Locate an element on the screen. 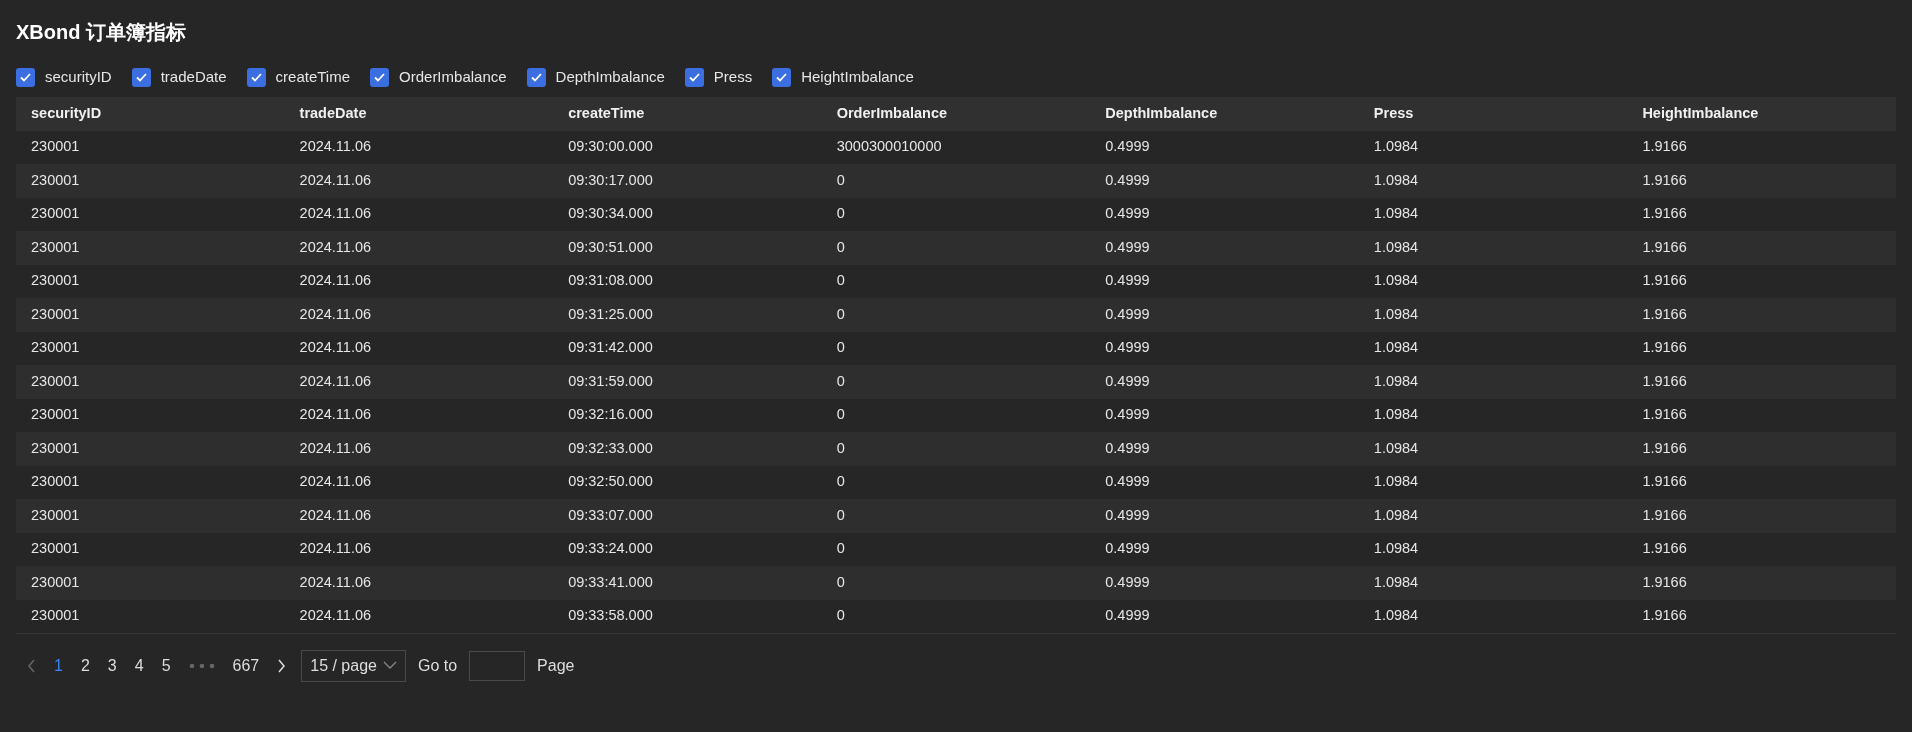  page-size-select: 15 / page is located at coordinates (353, 665).